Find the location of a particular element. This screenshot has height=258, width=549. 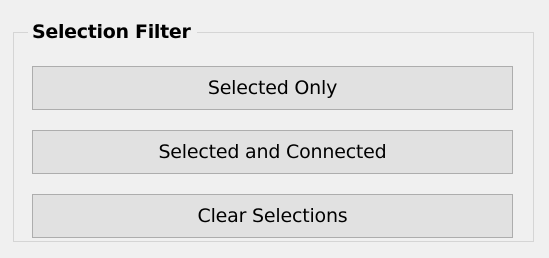

selected-only-button: Selected Only is located at coordinates (272, 88).